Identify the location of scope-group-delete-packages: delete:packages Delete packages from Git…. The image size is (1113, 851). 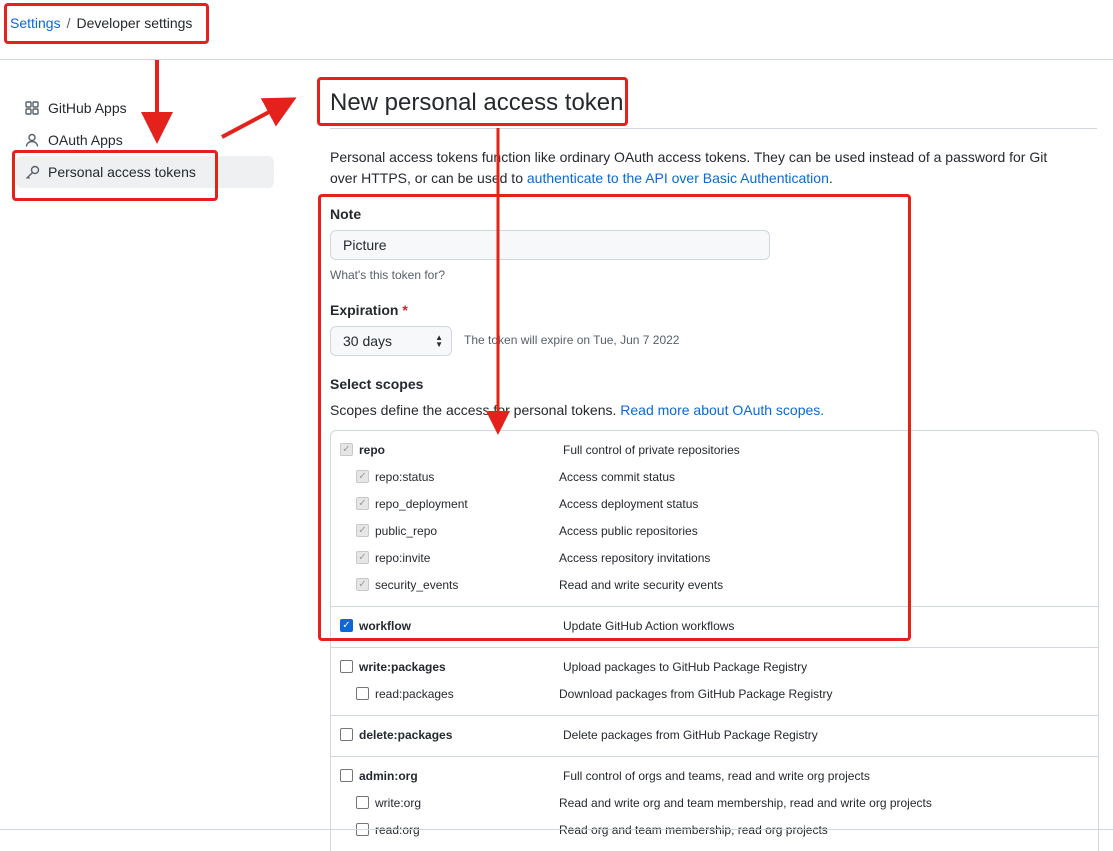
(714, 736).